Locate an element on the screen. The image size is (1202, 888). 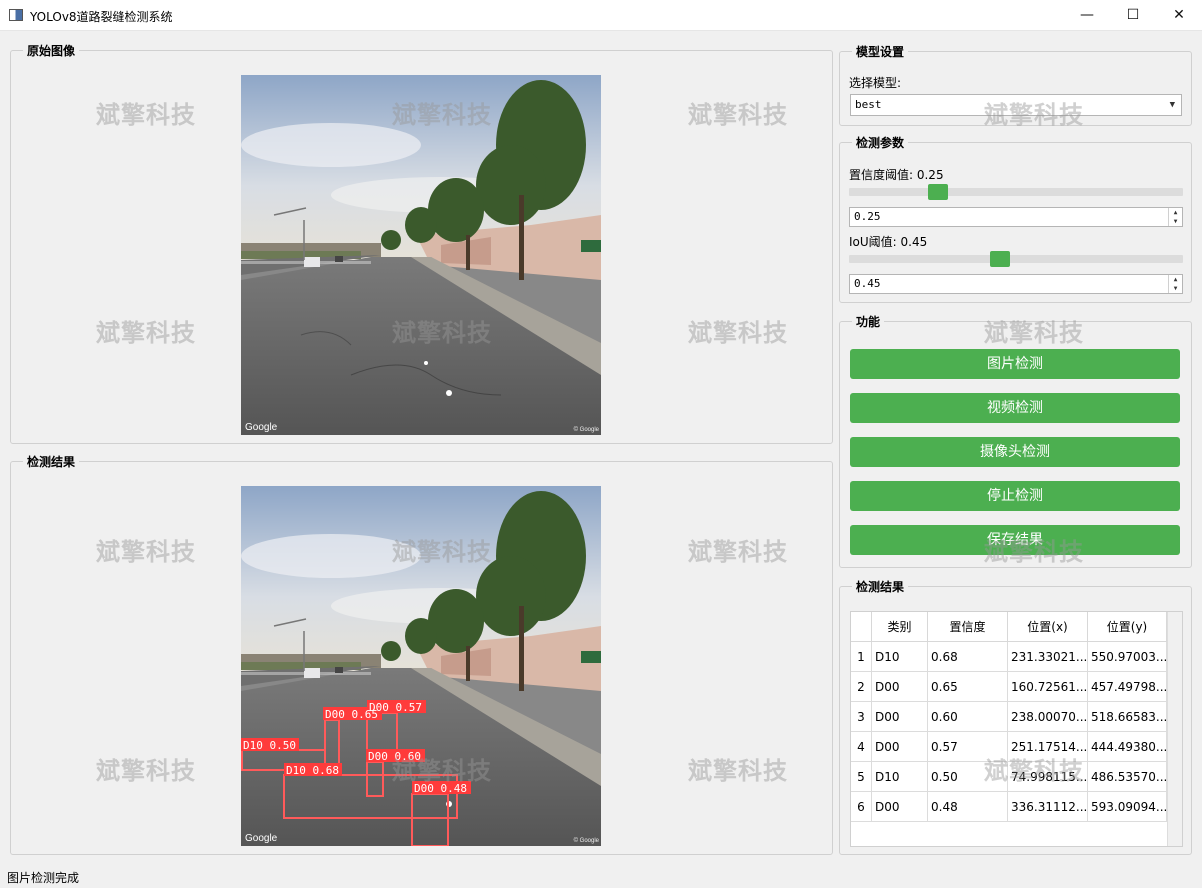
title-bar: YOLOv8道路裂缝检测系统 — ☐ ✕ is located at coordinates (601, 15).